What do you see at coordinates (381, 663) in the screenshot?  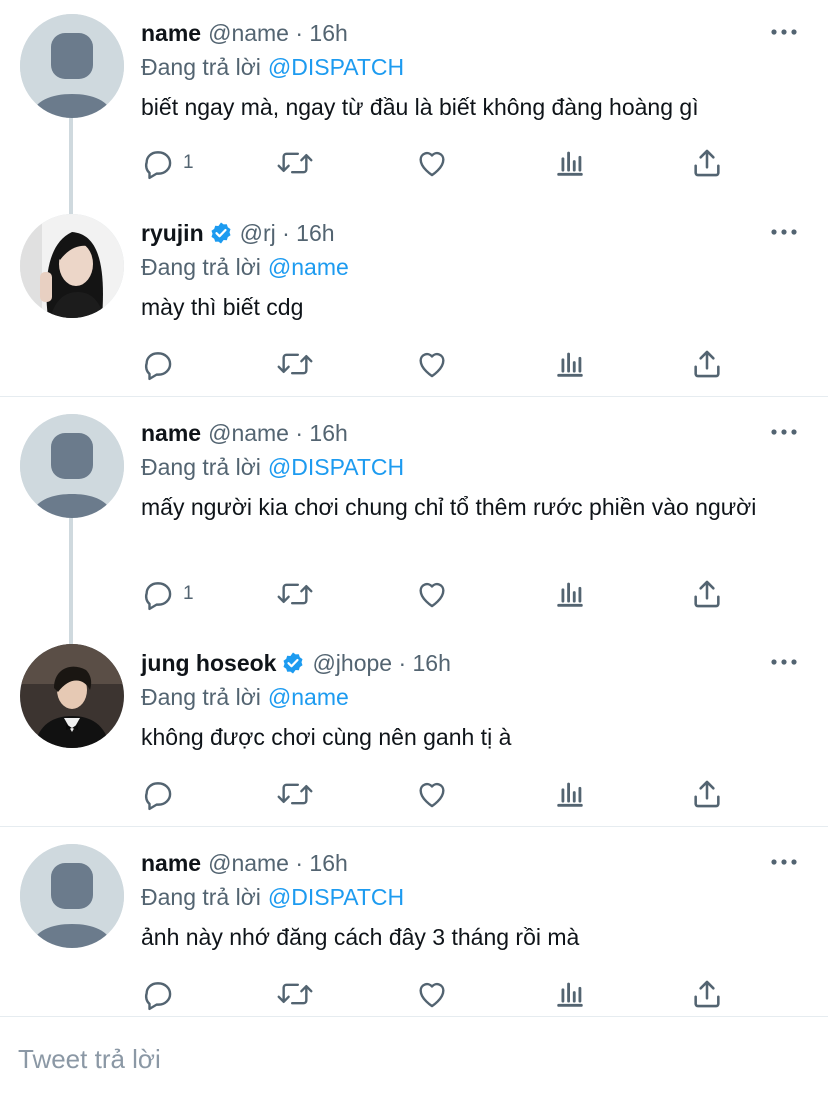 I see `handle-and-time: @jhope · 16h` at bounding box center [381, 663].